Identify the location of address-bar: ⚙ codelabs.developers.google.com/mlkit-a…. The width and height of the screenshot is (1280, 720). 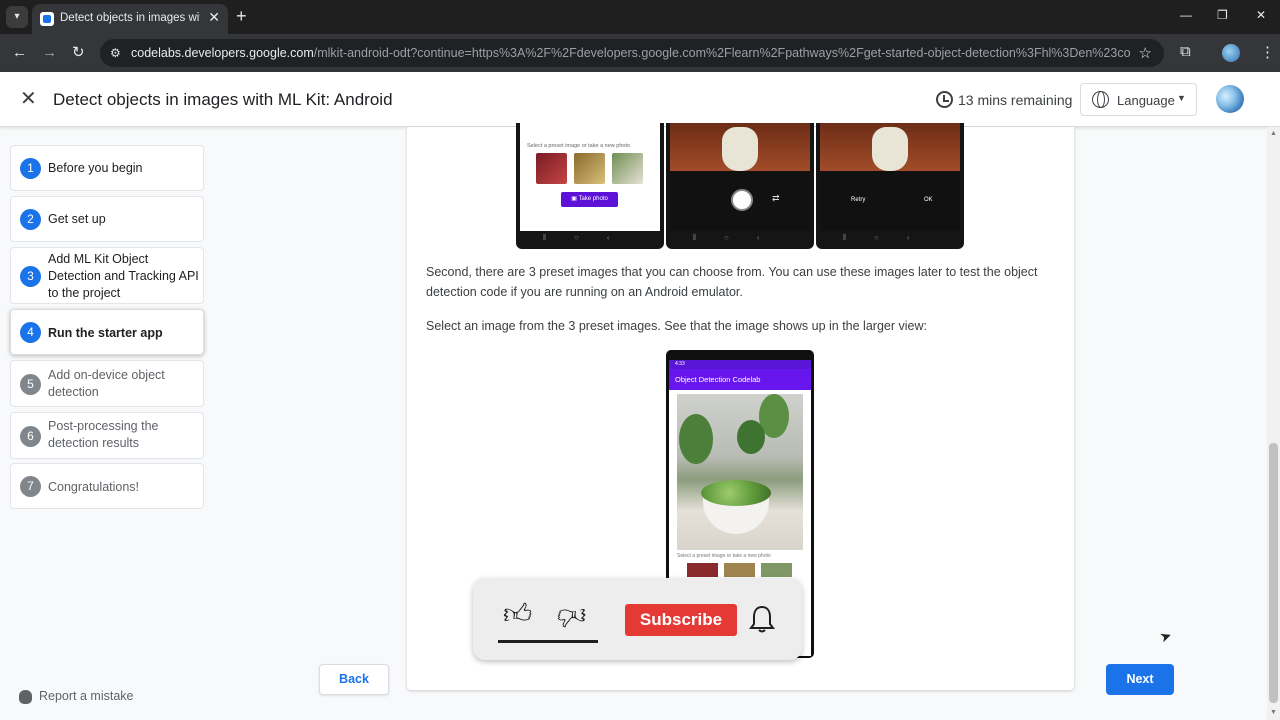
(632, 53).